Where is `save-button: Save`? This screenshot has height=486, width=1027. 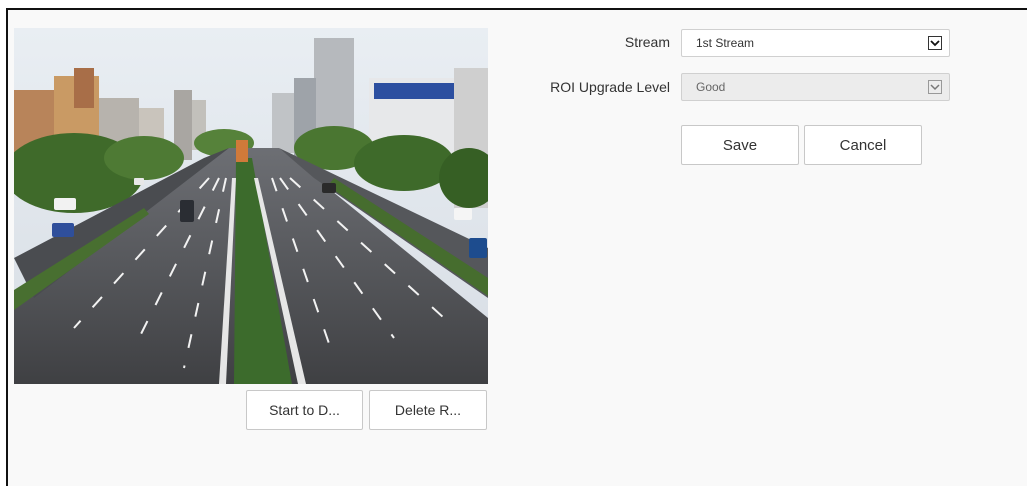 save-button: Save is located at coordinates (740, 145).